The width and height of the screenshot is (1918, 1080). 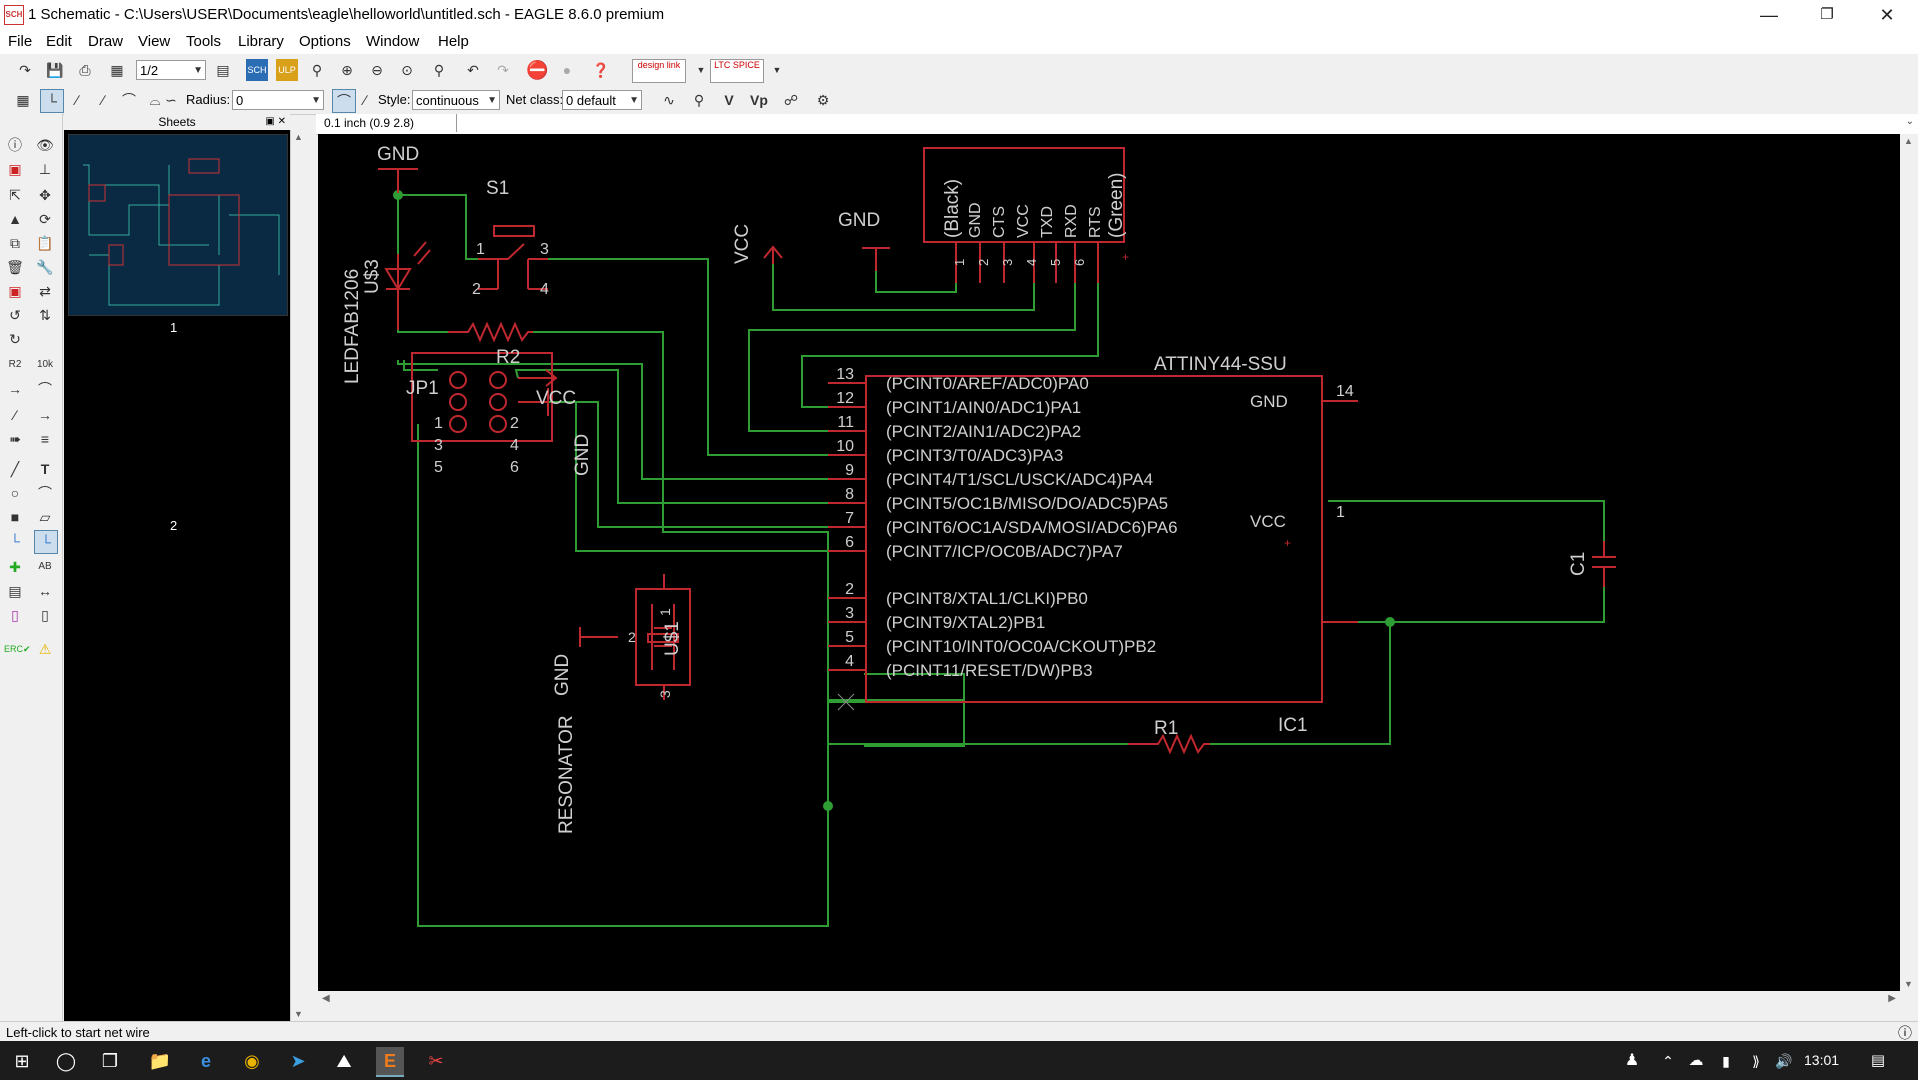 I want to click on design-link-dropdown-icon: ▼, so click(x=701, y=70).